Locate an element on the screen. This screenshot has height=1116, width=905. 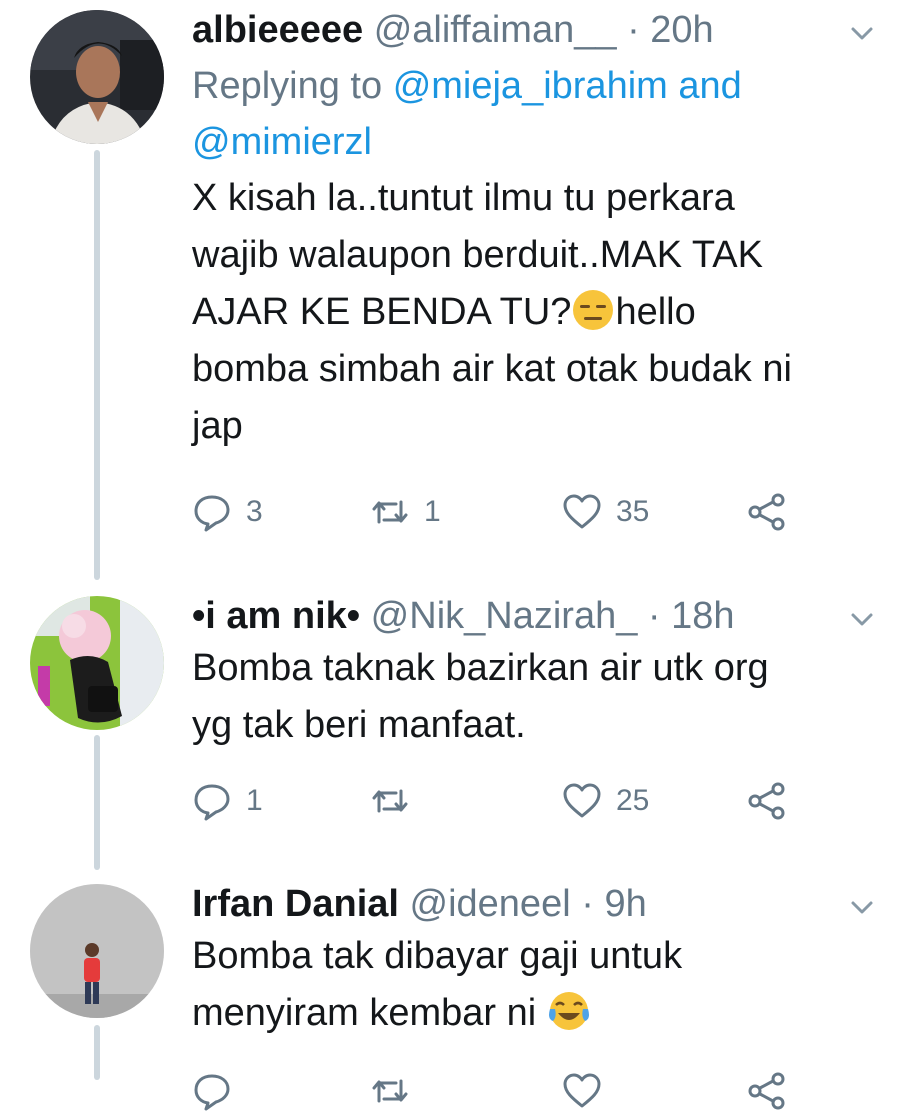
display-name: Irfan Danial is located at coordinates (295, 904).